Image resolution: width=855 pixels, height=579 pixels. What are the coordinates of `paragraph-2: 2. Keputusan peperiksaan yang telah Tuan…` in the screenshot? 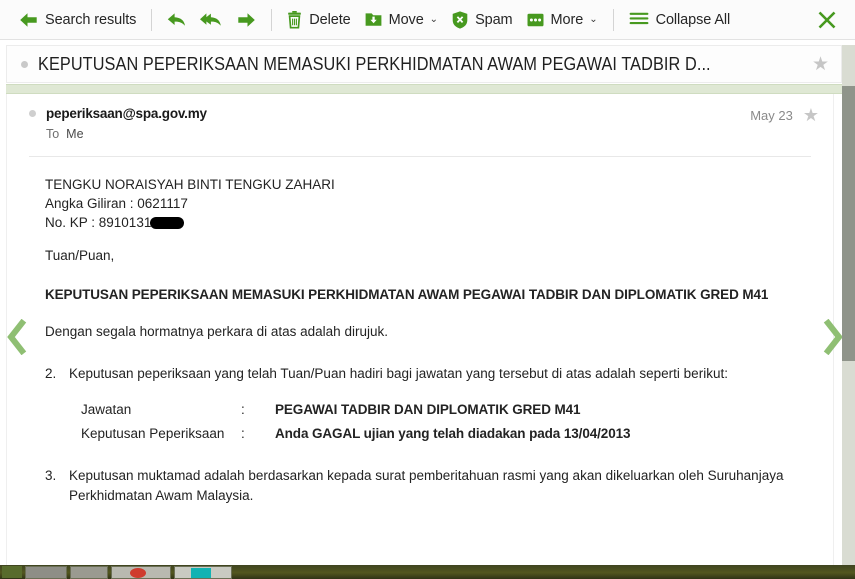 It's located at (428, 374).